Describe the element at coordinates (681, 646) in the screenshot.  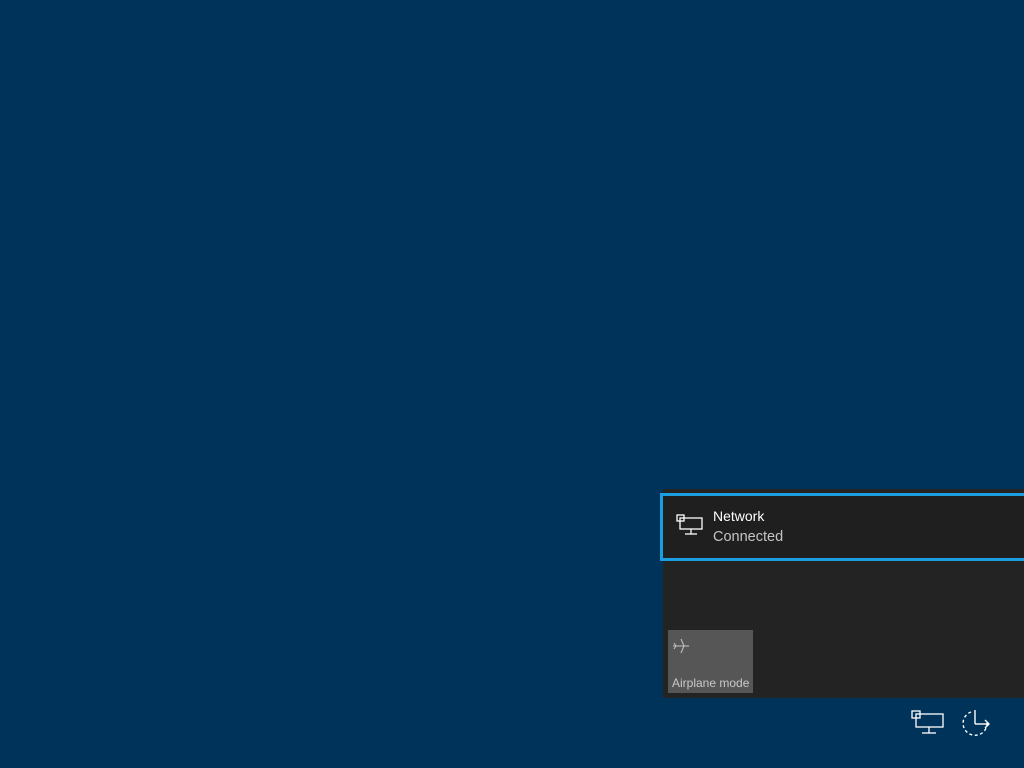
I see `airplane-icon` at that location.